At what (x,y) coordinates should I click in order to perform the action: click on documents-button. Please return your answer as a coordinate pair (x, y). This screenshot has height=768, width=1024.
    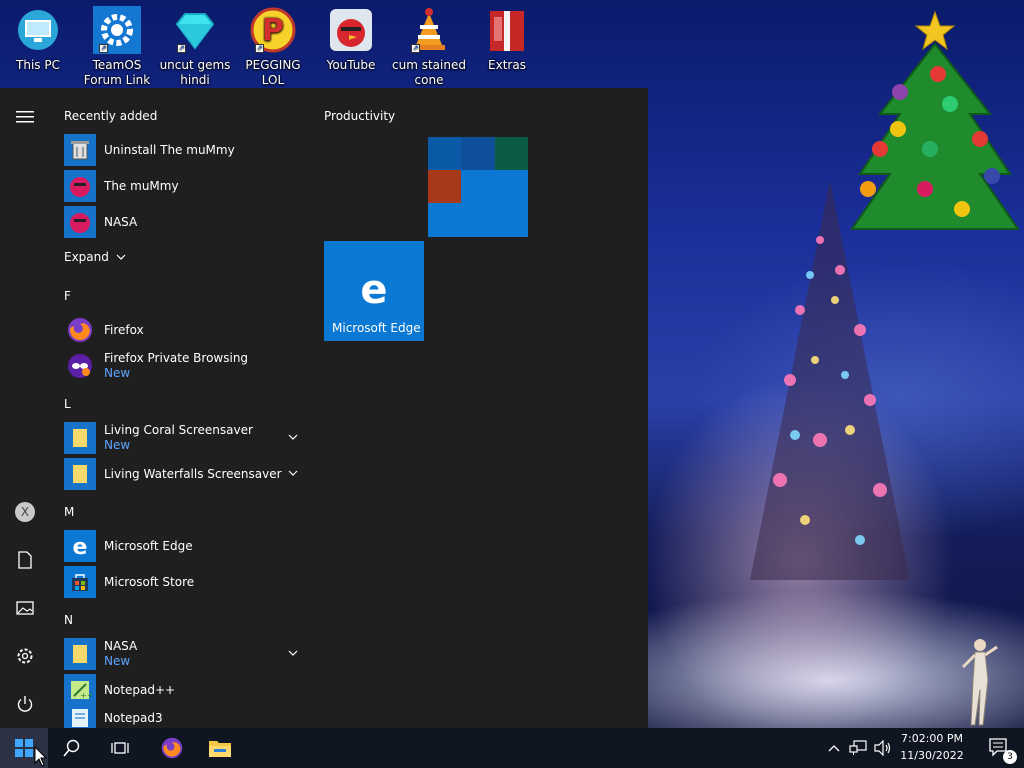
    Looking at the image, I should click on (25, 560).